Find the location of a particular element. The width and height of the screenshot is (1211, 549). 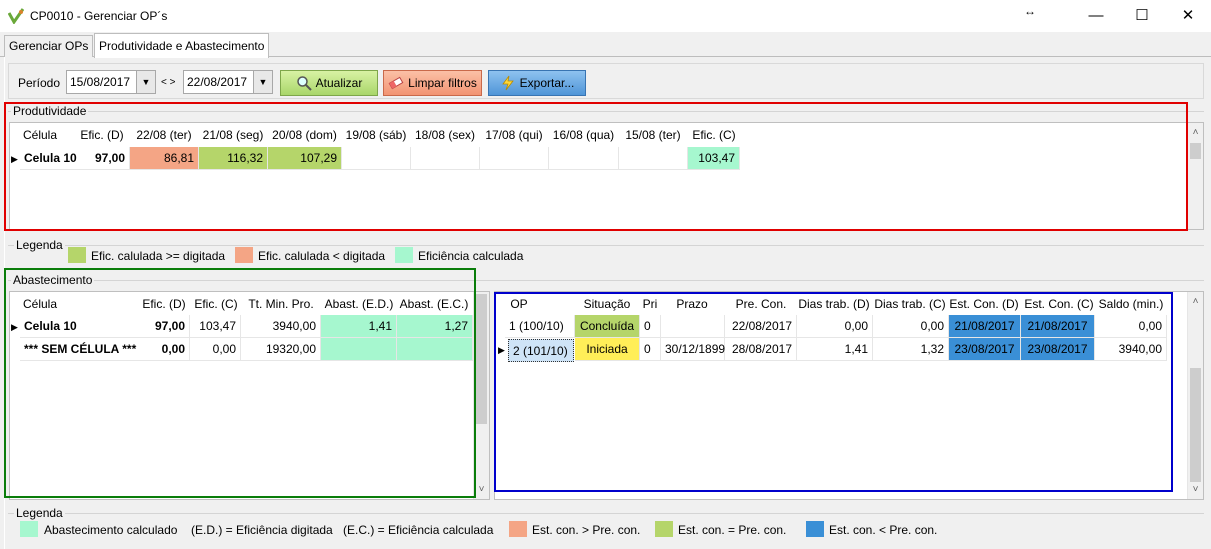

legend-label: Est. con. < Pre. con. is located at coordinates (883, 530).